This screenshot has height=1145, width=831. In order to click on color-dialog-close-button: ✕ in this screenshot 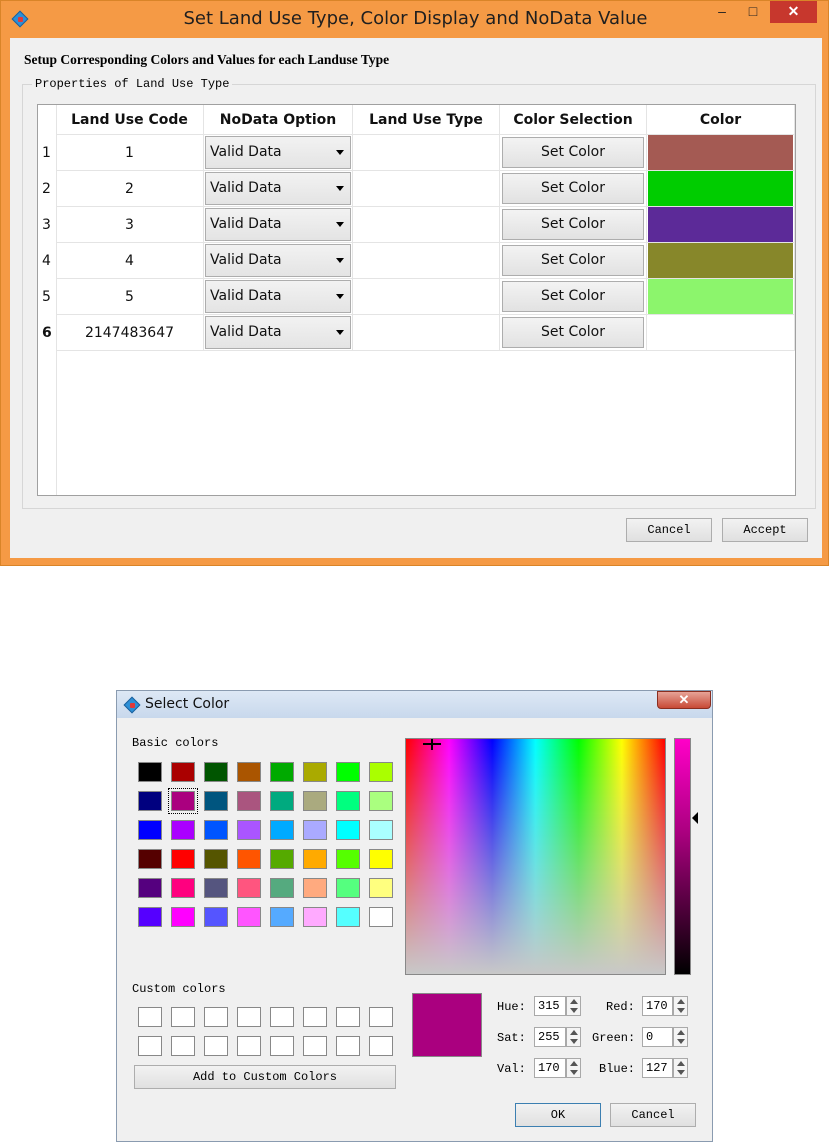, I will do `click(684, 700)`.